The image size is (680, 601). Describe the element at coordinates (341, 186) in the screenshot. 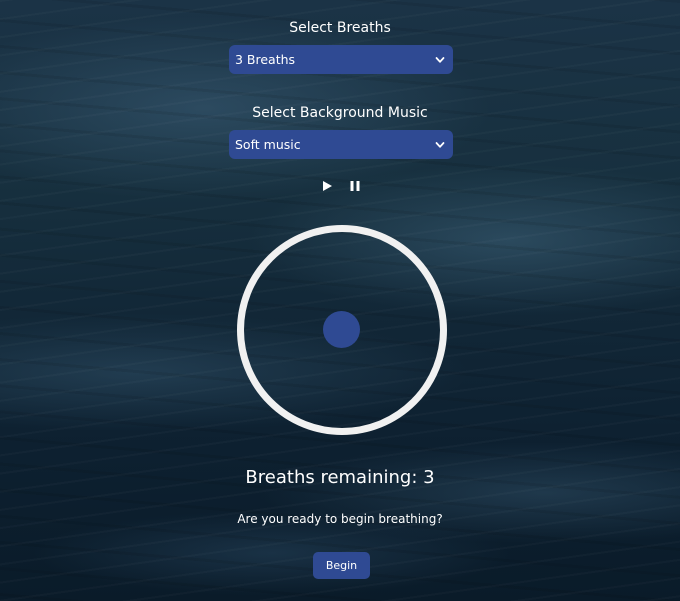

I see `music-controls` at that location.